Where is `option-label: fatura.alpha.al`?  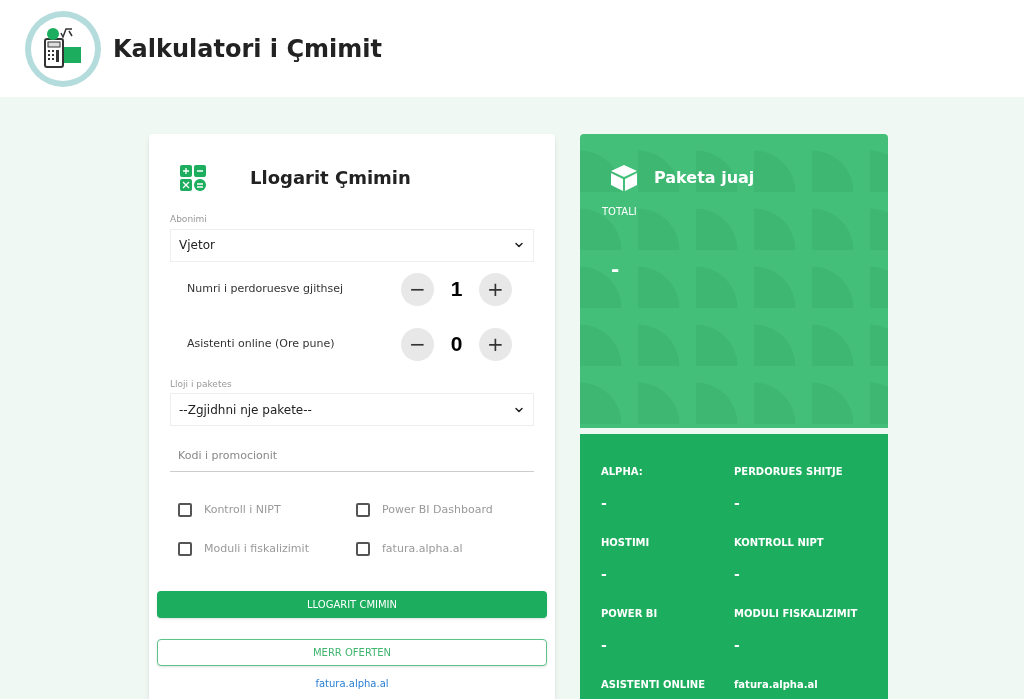 option-label: fatura.alpha.al is located at coordinates (422, 548).